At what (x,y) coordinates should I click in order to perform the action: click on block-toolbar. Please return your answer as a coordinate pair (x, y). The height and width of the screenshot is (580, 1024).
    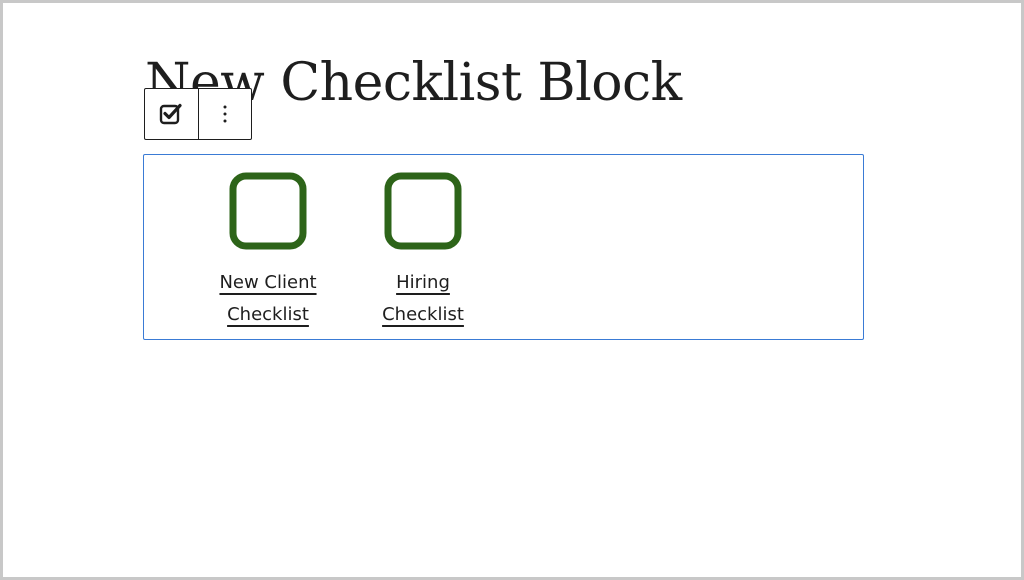
    Looking at the image, I should click on (198, 114).